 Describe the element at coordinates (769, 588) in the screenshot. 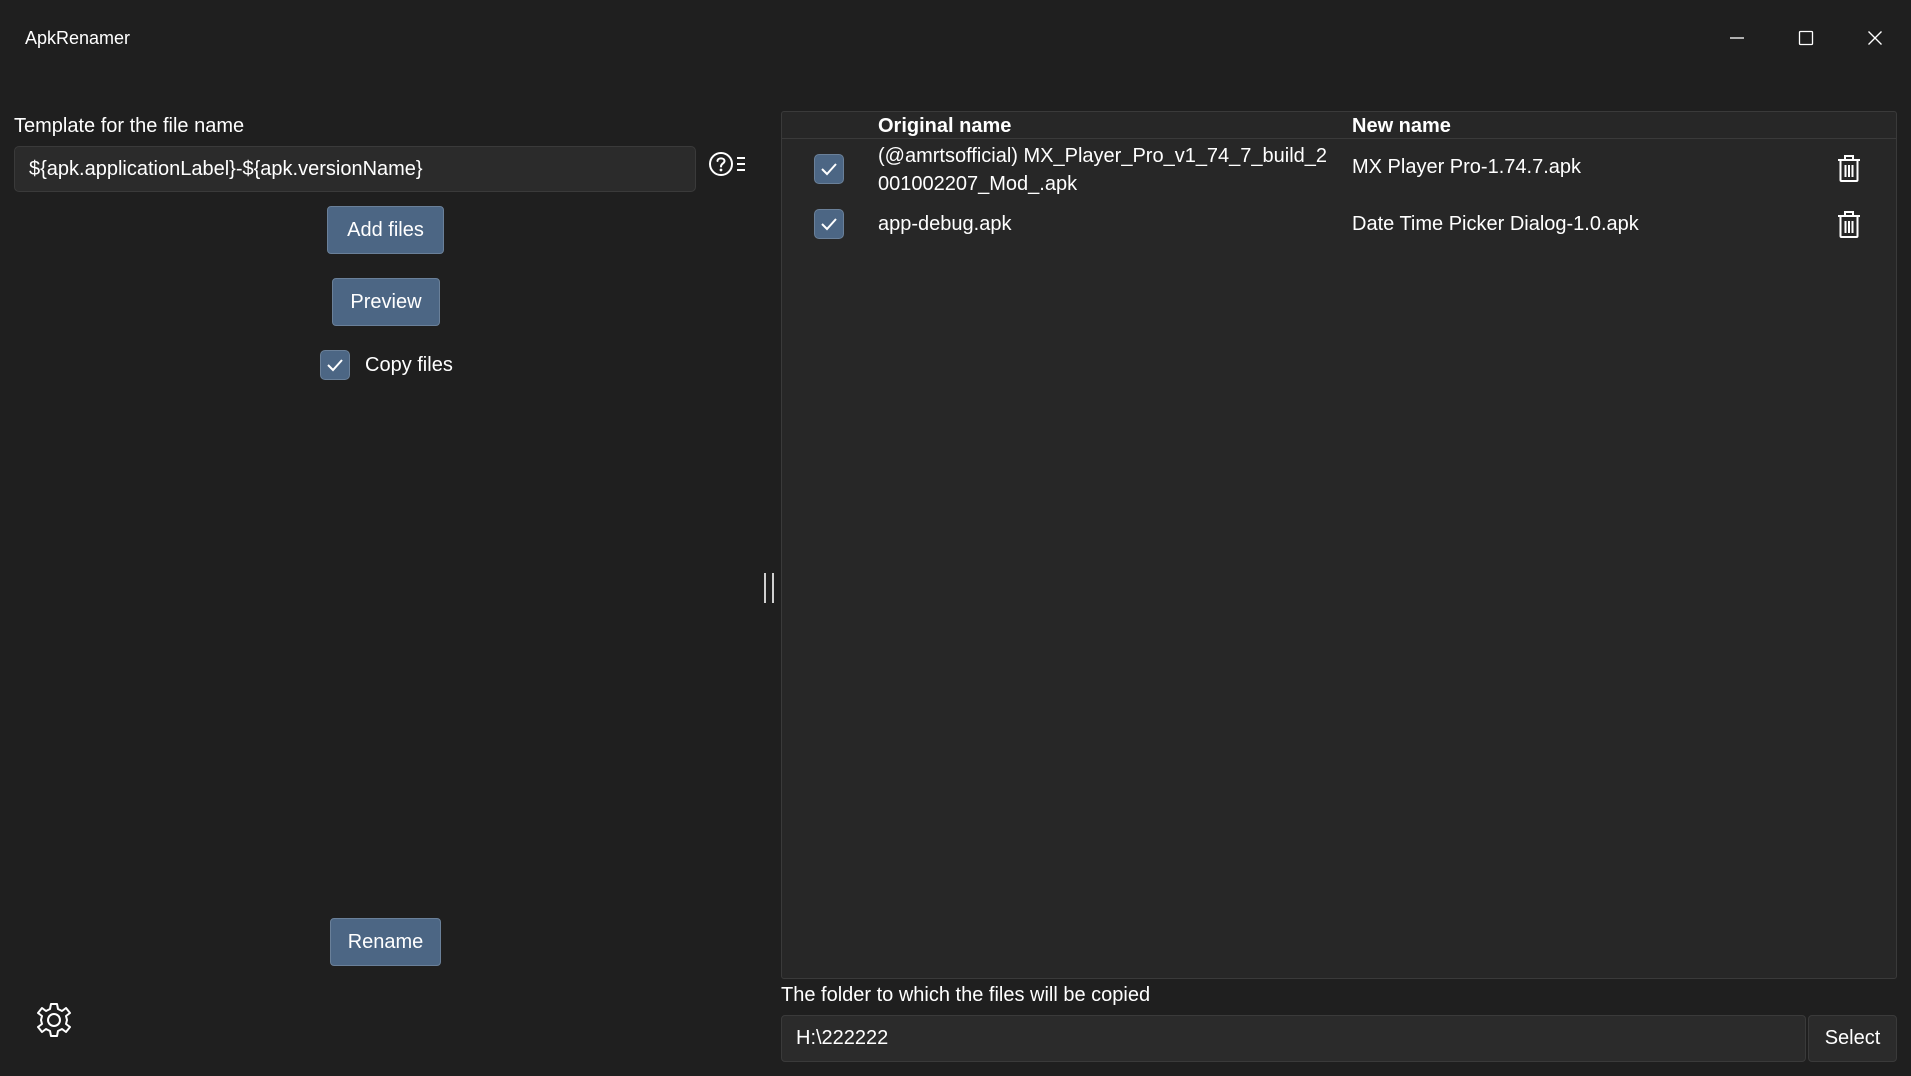

I see `panel-splitter` at that location.